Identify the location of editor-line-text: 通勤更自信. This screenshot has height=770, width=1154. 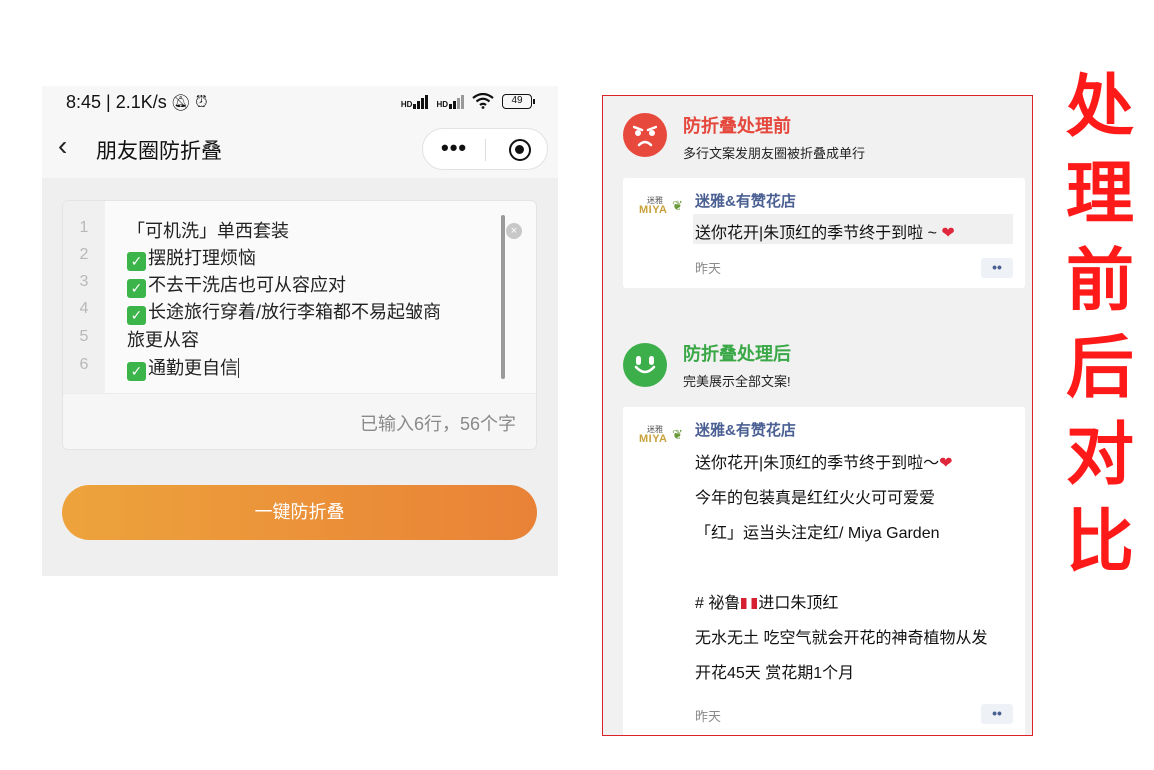
(193, 368).